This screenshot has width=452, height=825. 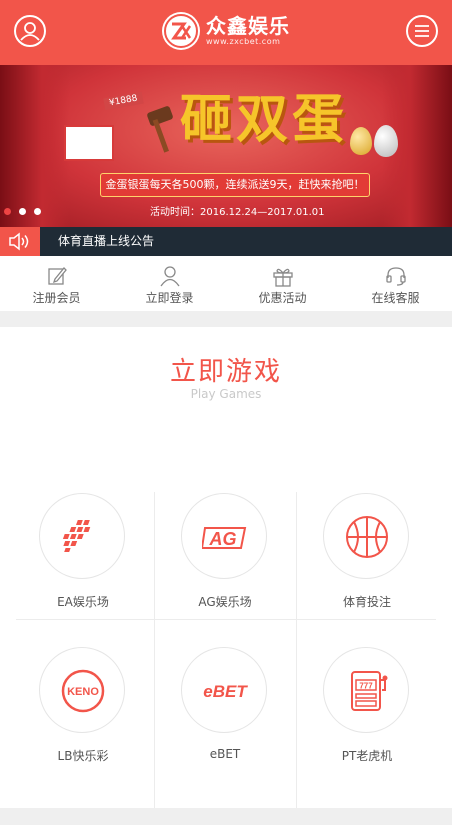 I want to click on carousel-dots, so click(x=22, y=211).